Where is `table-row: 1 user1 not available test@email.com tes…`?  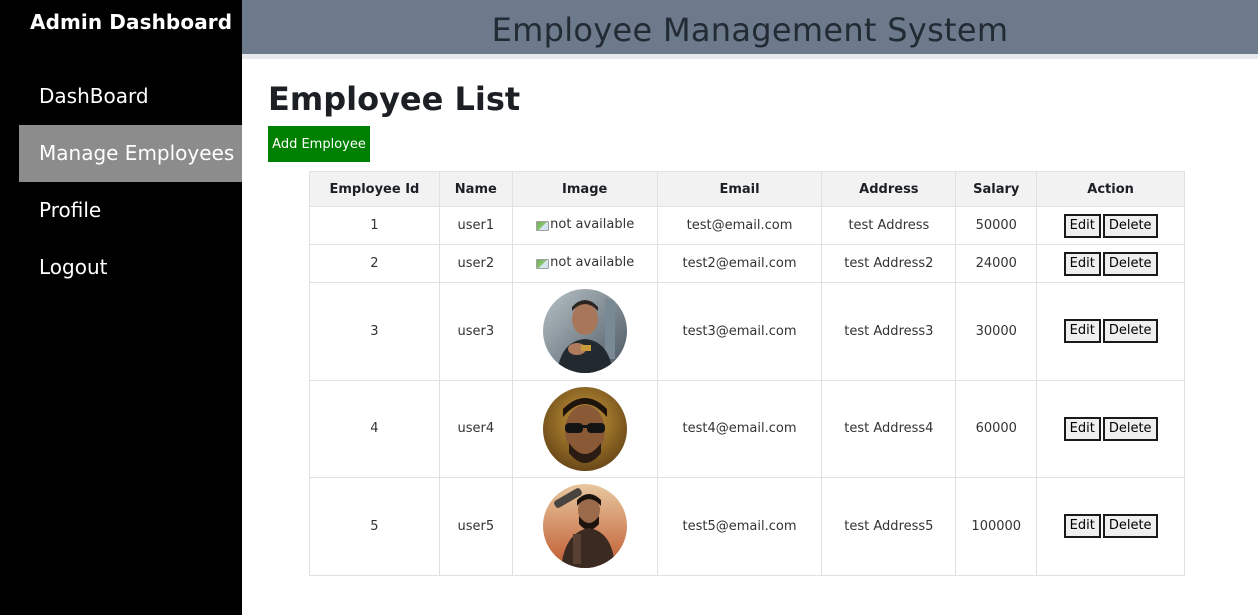
table-row: 1 user1 not available test@email.com tes… is located at coordinates (747, 225).